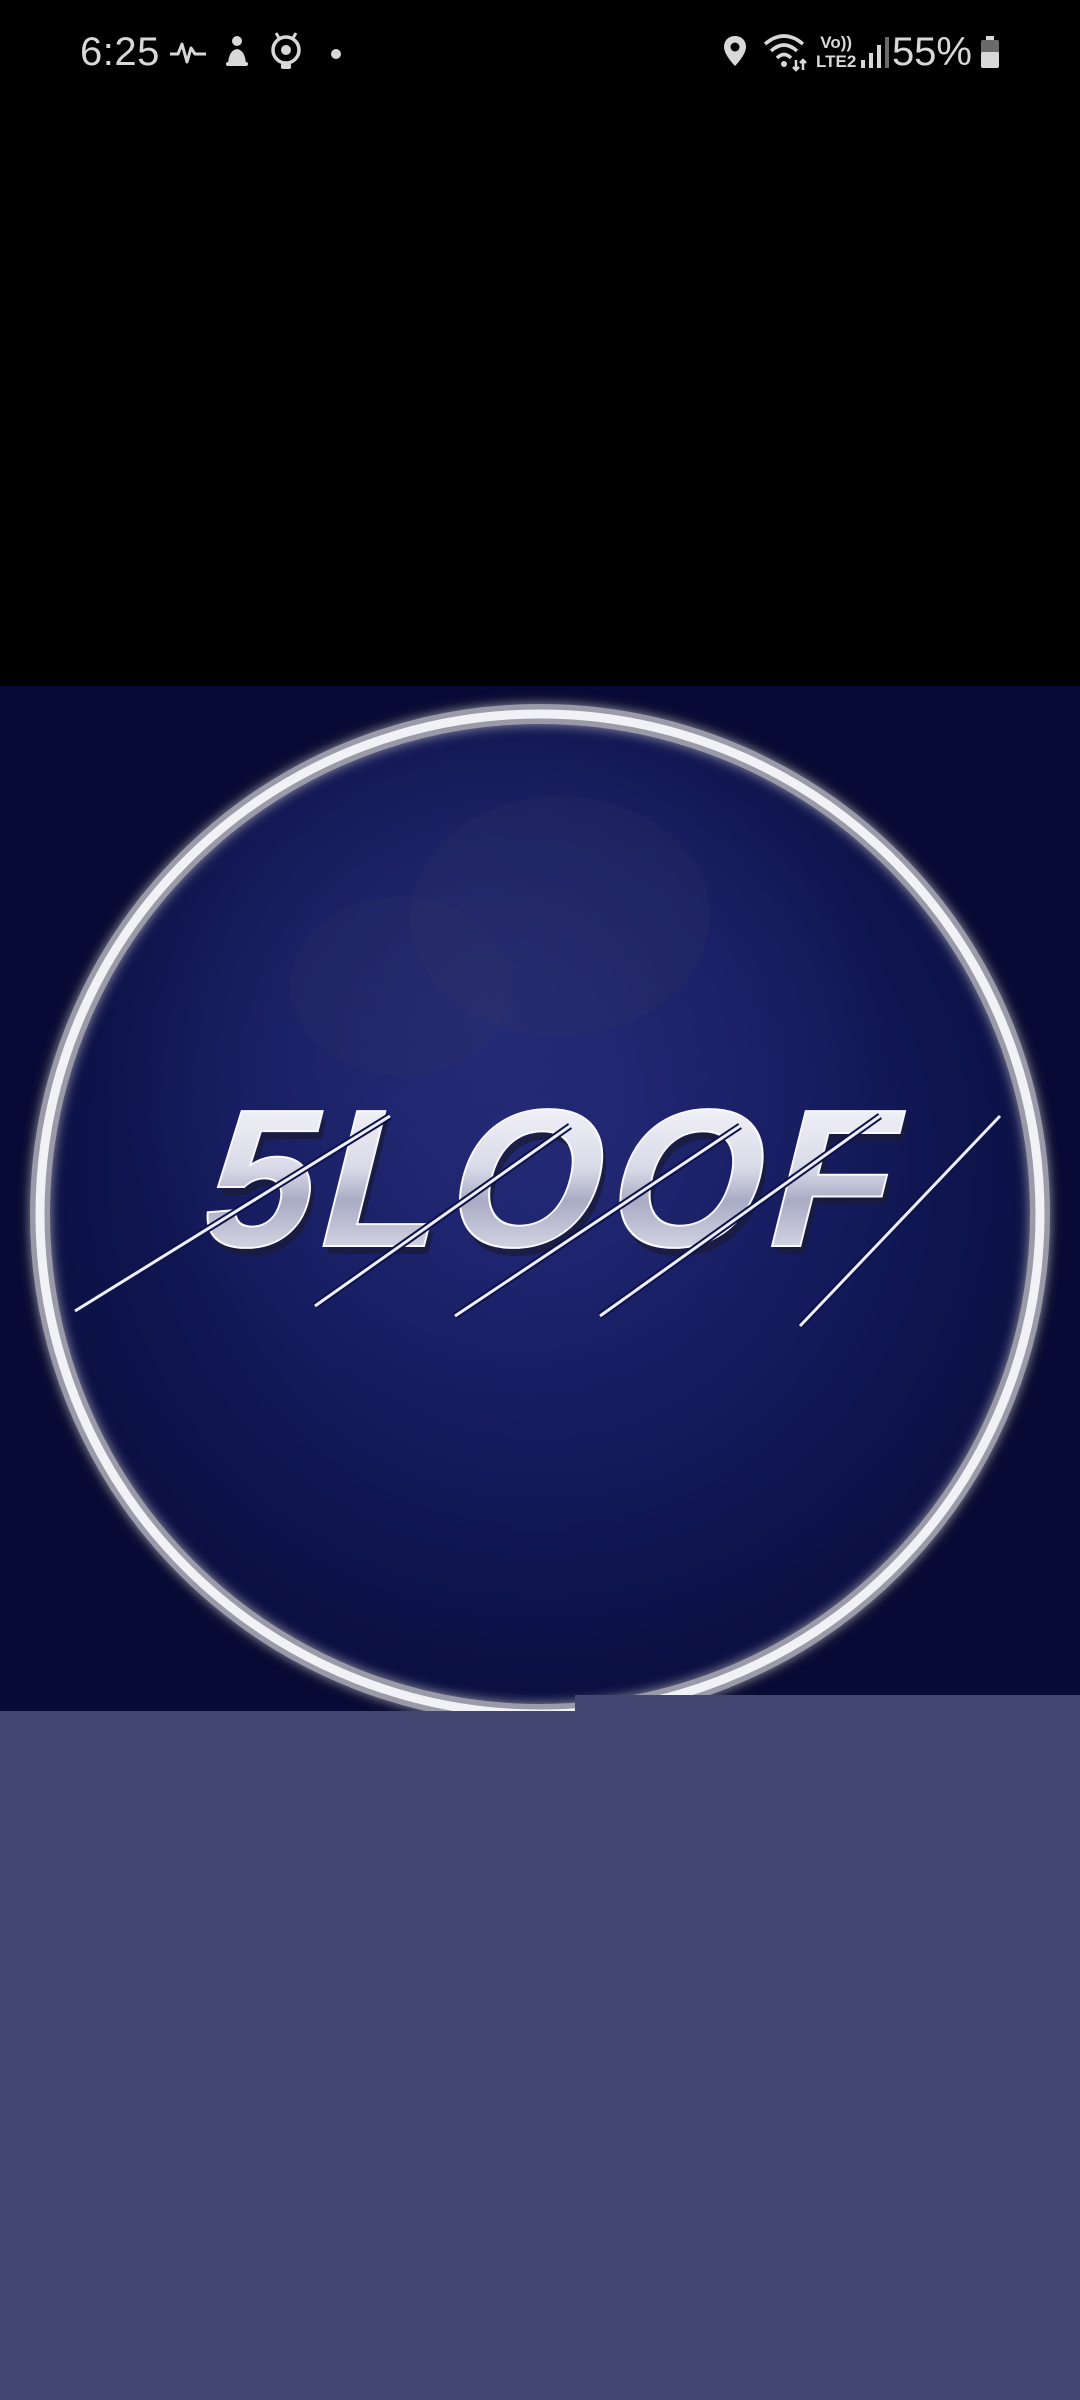 The height and width of the screenshot is (2400, 1080). Describe the element at coordinates (286, 50) in the screenshot. I see `camera-app-icon` at that location.